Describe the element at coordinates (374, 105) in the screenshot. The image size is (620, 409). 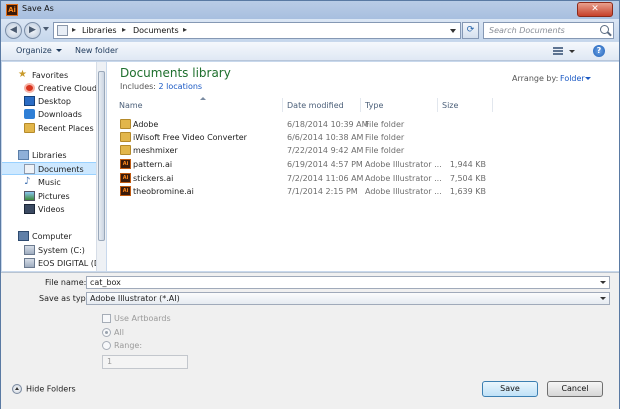
I see `column-header-type: Type` at that location.